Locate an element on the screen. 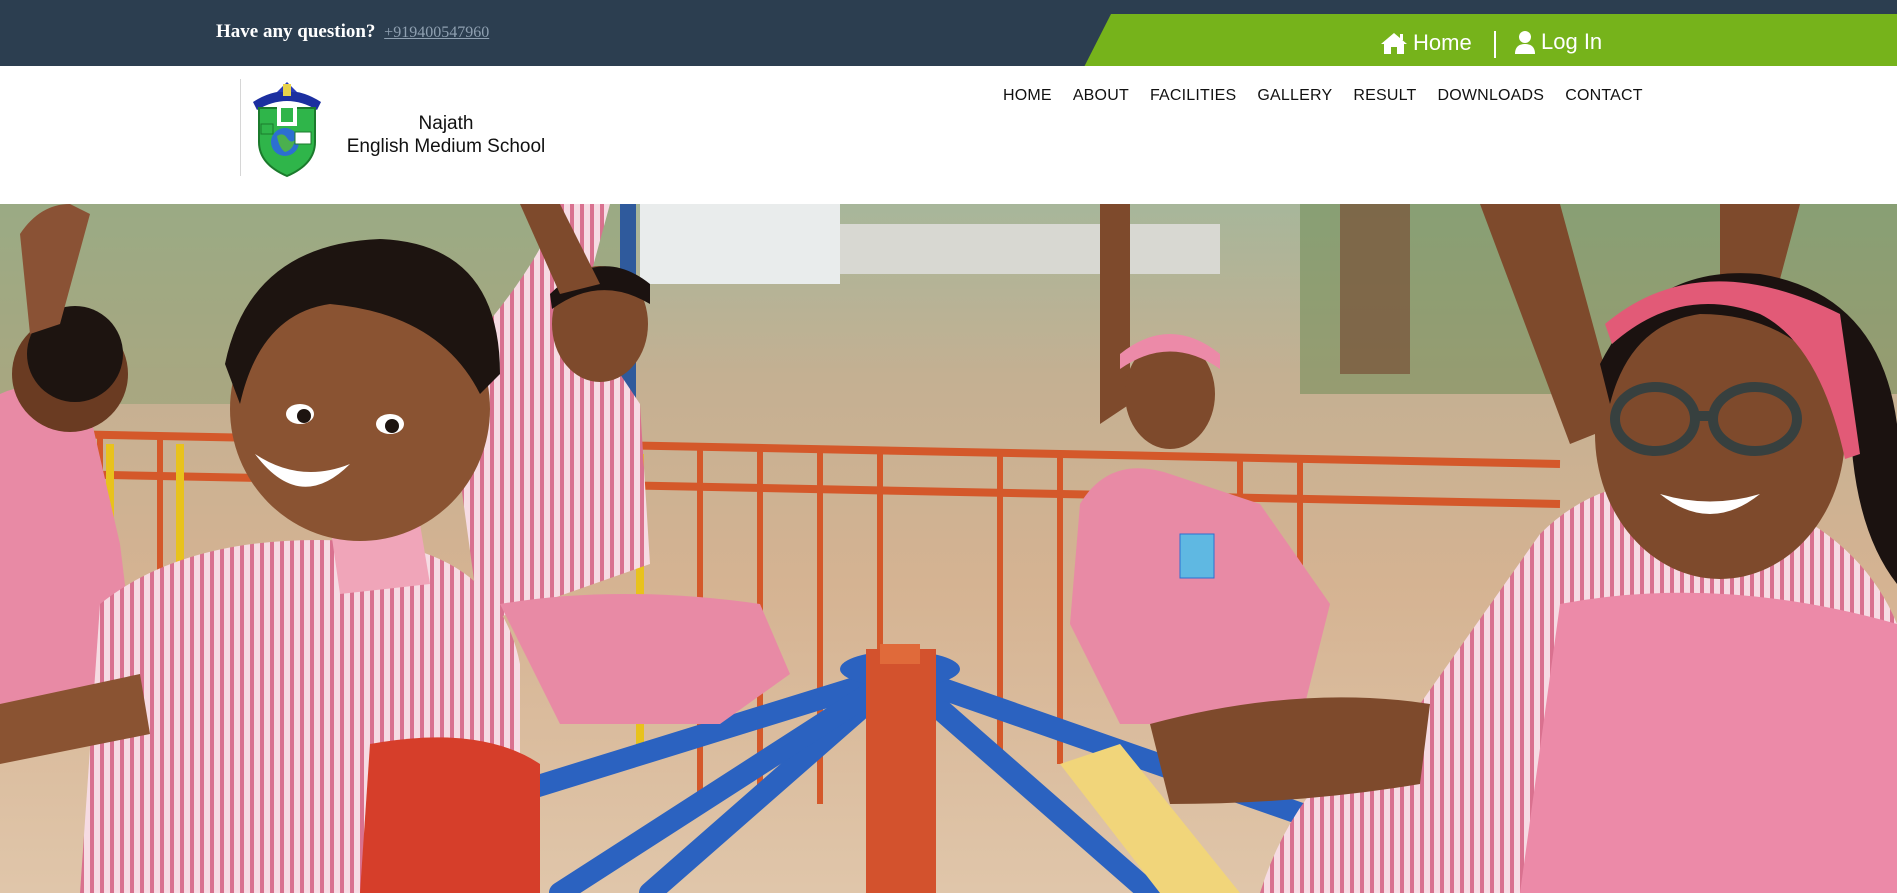 Image resolution: width=1897 pixels, height=893 pixels. school-logo is located at coordinates (287, 131).